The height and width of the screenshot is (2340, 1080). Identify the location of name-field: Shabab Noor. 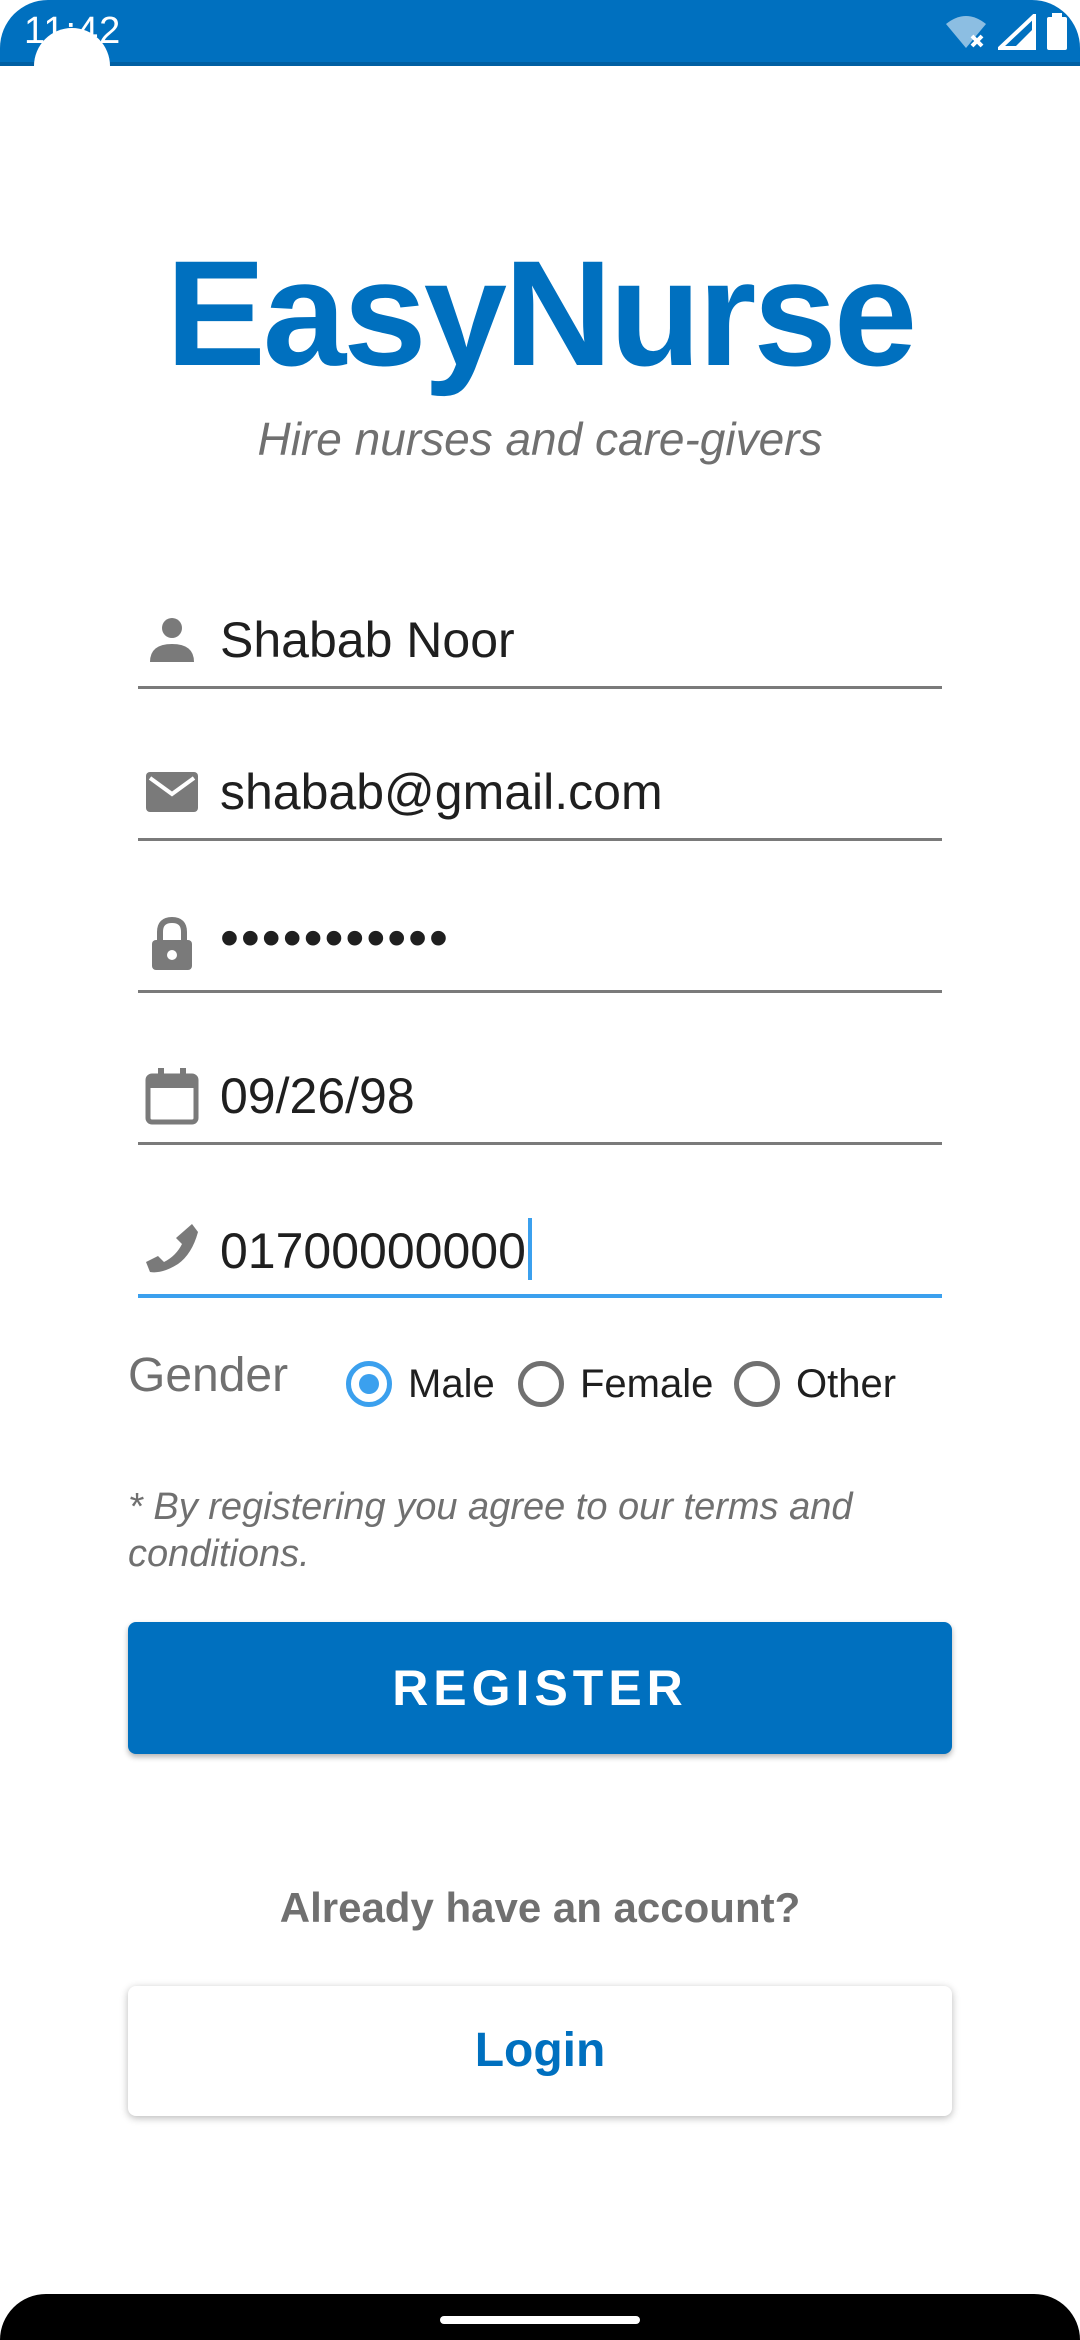
(540, 644).